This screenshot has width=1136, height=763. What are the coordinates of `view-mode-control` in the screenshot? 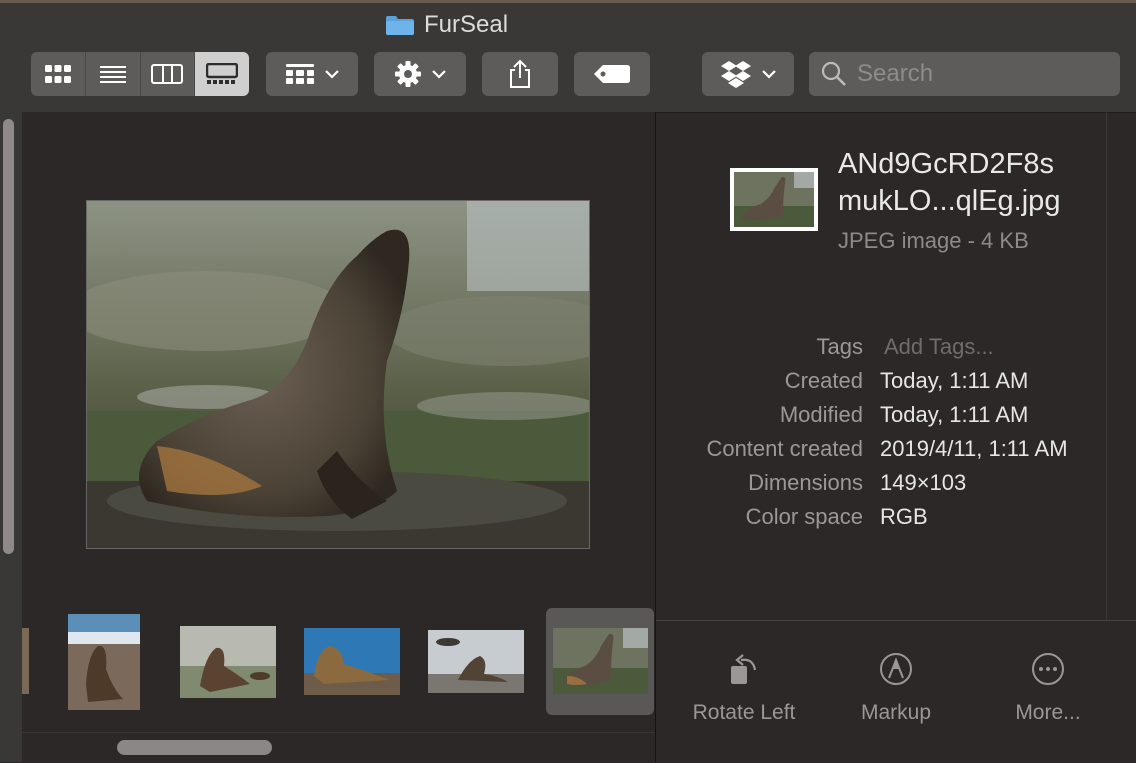 It's located at (140, 74).